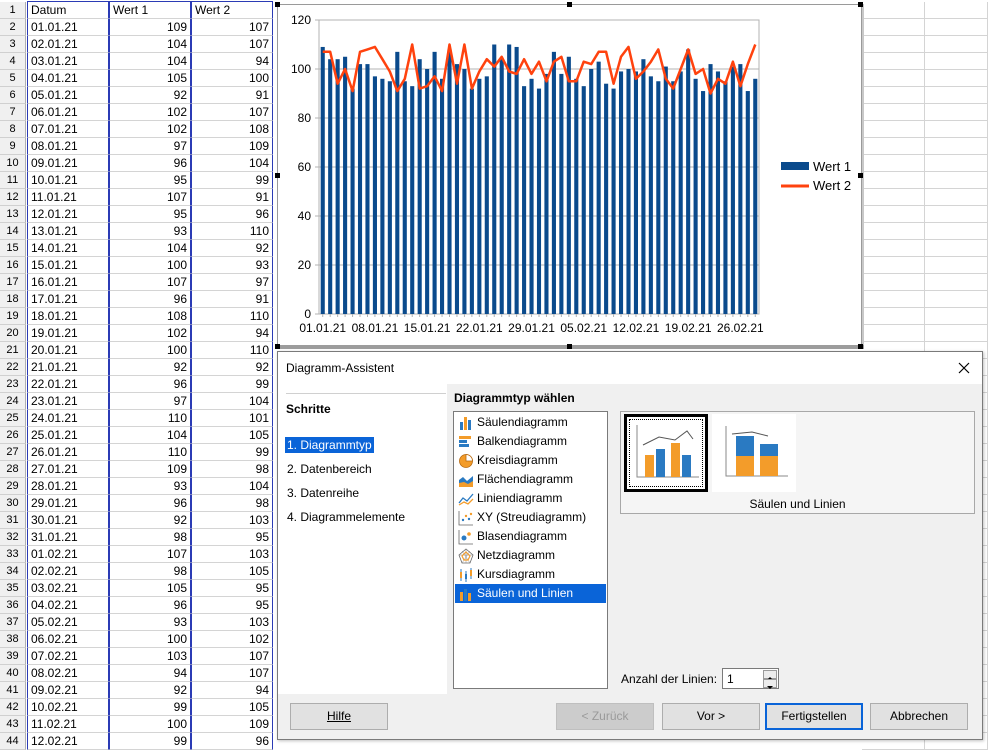  What do you see at coordinates (13, 486) in the screenshot?
I see `row-header: 29` at bounding box center [13, 486].